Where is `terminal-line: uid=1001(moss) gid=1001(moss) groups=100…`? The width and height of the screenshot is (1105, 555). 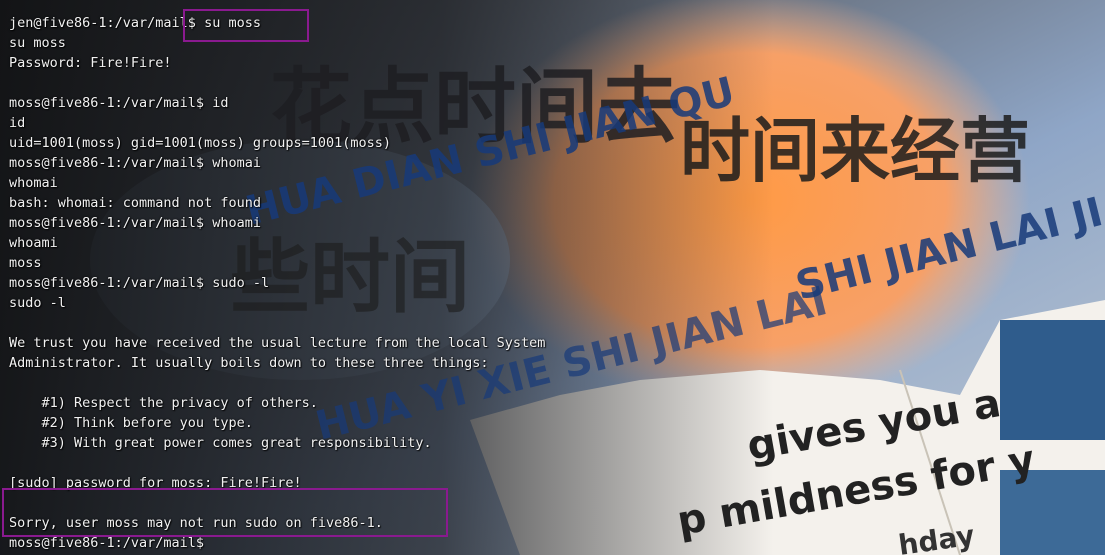 terminal-line: uid=1001(moss) gid=1001(moss) groups=100… is located at coordinates (200, 143).